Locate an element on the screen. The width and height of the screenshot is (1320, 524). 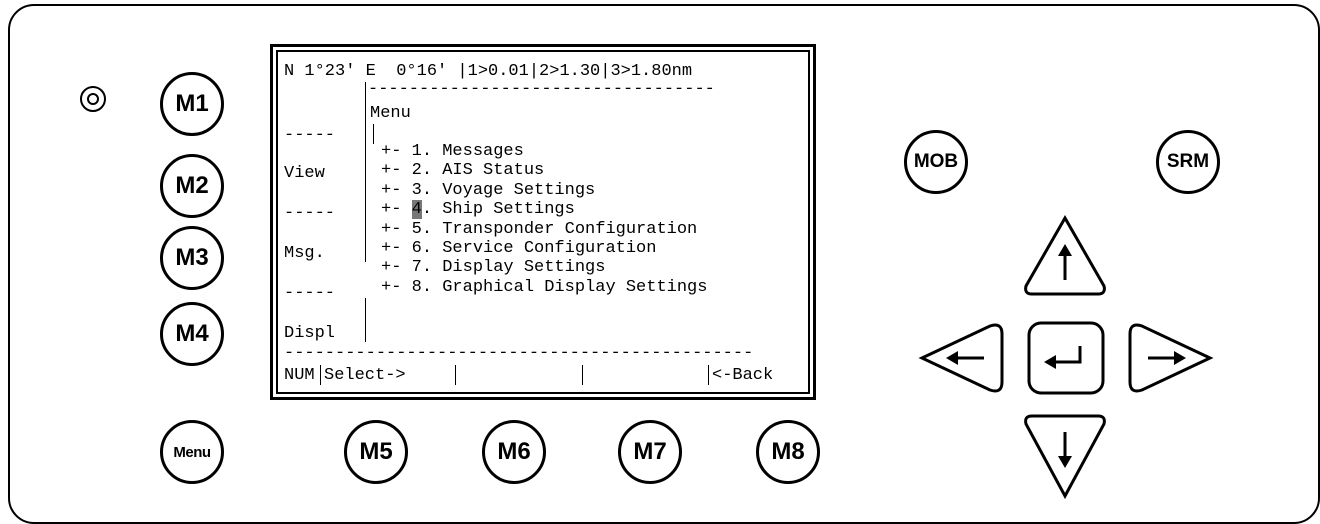
menu-item-8: +- 8. Graphical Display Settings is located at coordinates (544, 287).